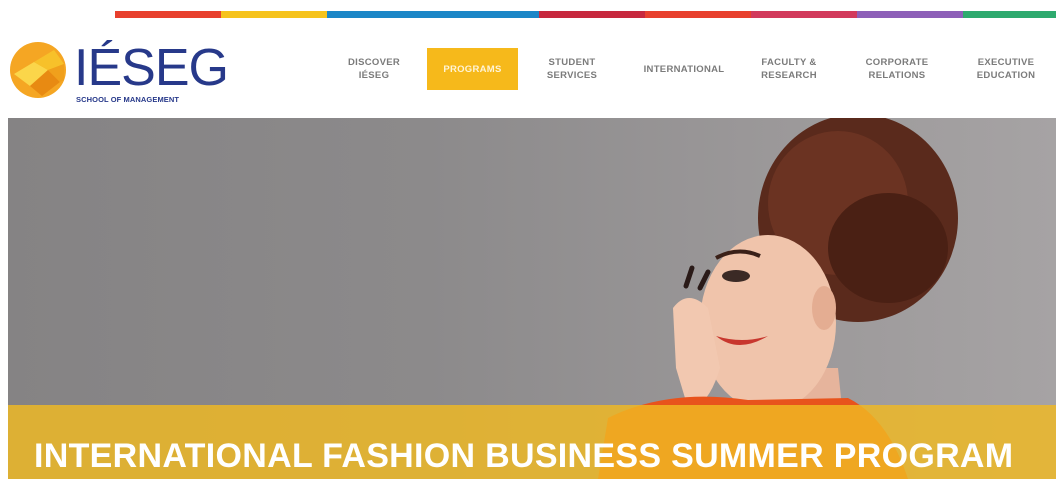  What do you see at coordinates (128, 99) in the screenshot?
I see `logo-subtitle: SCHOOL OF MANAGEMENT` at bounding box center [128, 99].